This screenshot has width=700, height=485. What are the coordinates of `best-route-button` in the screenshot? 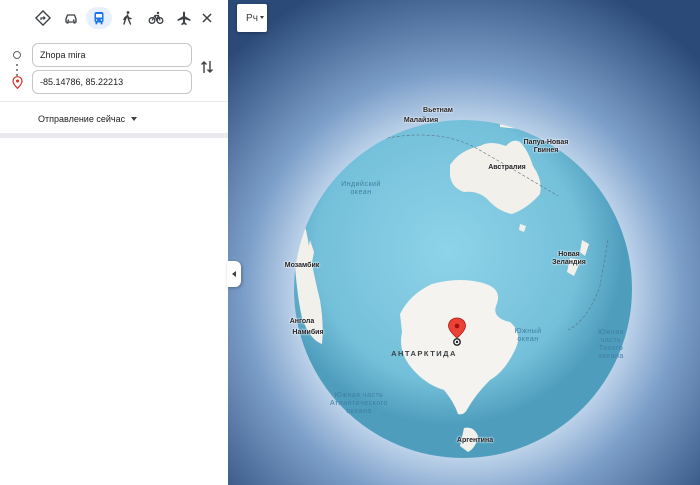 It's located at (43, 18).